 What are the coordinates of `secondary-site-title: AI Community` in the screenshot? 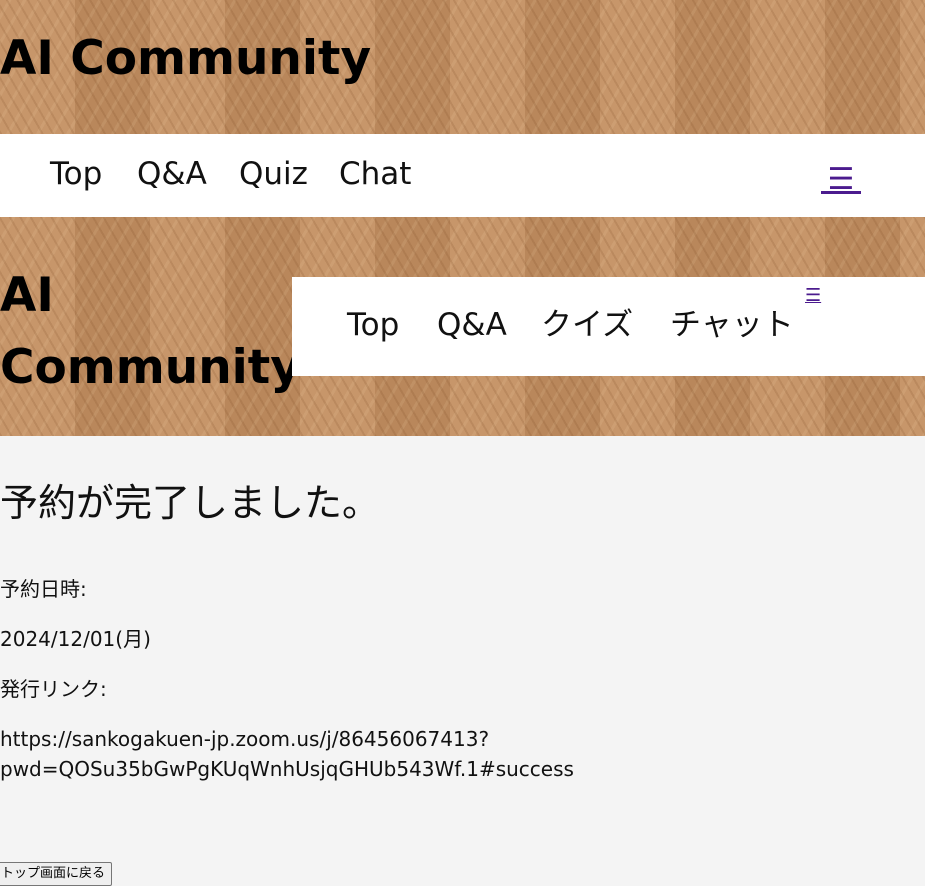 It's located at (150, 331).